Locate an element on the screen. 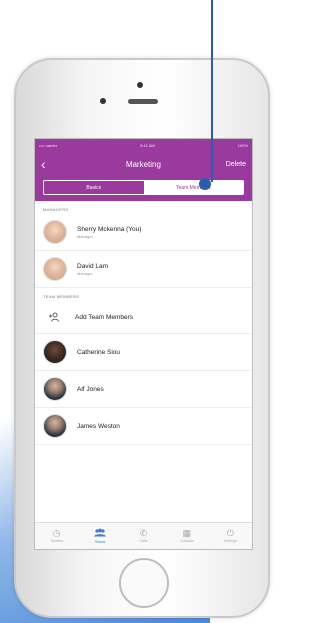  tab-settings: ⏻ Settings is located at coordinates (230, 536).